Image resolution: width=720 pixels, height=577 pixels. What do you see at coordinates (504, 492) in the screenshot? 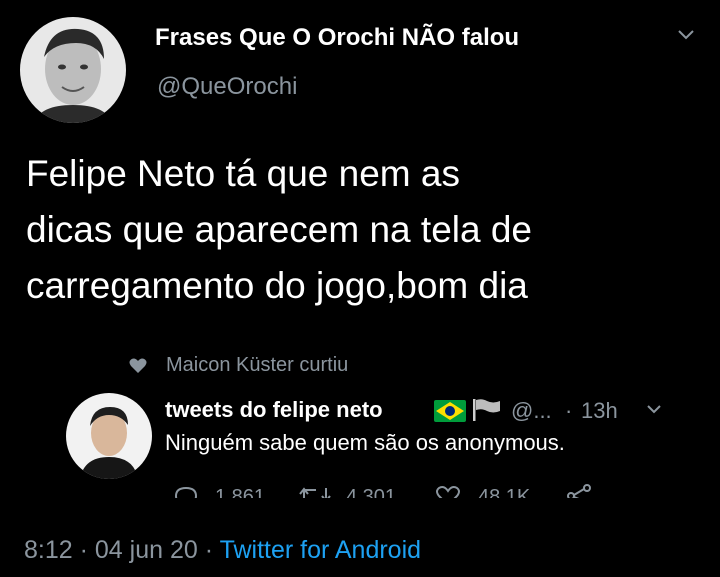
I see `like-count: 48,1K` at bounding box center [504, 492].